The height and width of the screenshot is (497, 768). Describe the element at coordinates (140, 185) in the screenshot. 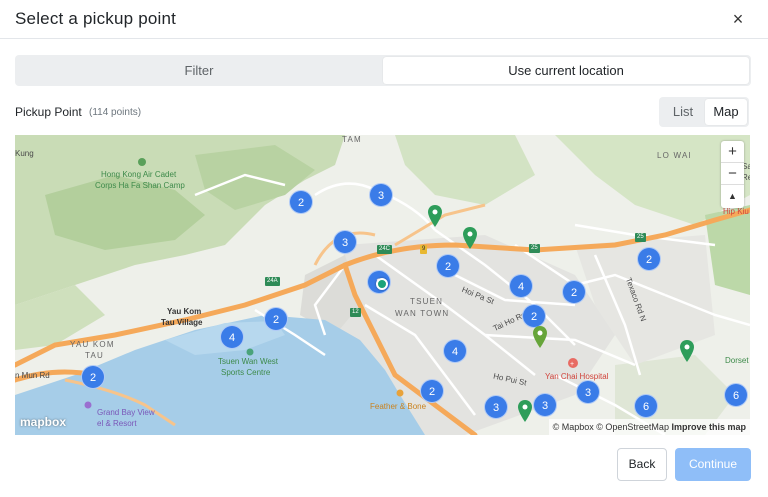

I see `map-label-cadet-2: Corps Ha Fa Shan Camp` at that location.